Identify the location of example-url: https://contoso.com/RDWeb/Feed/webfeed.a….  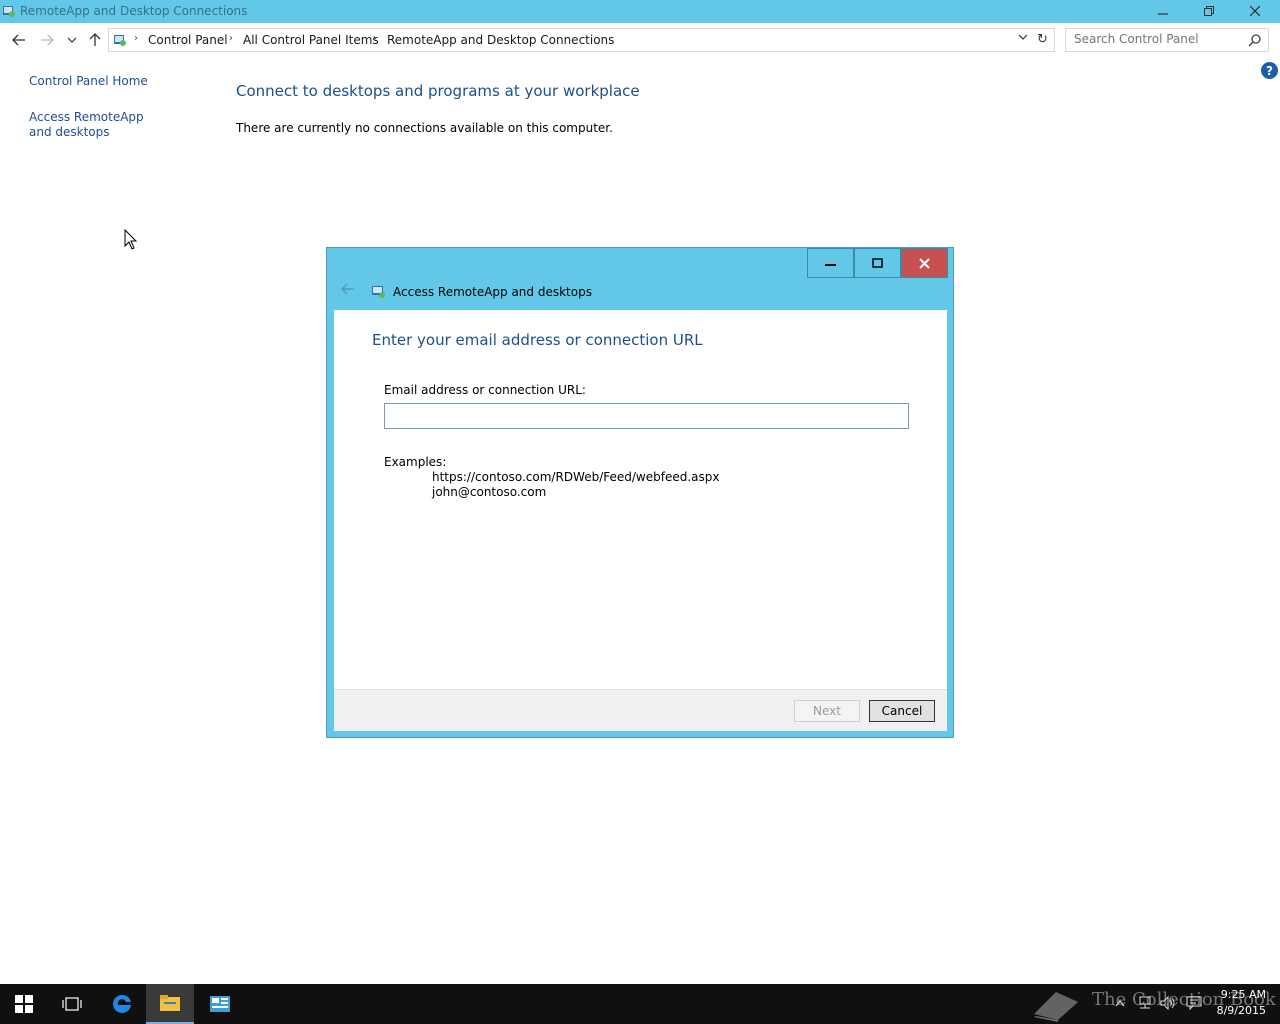
(576, 477).